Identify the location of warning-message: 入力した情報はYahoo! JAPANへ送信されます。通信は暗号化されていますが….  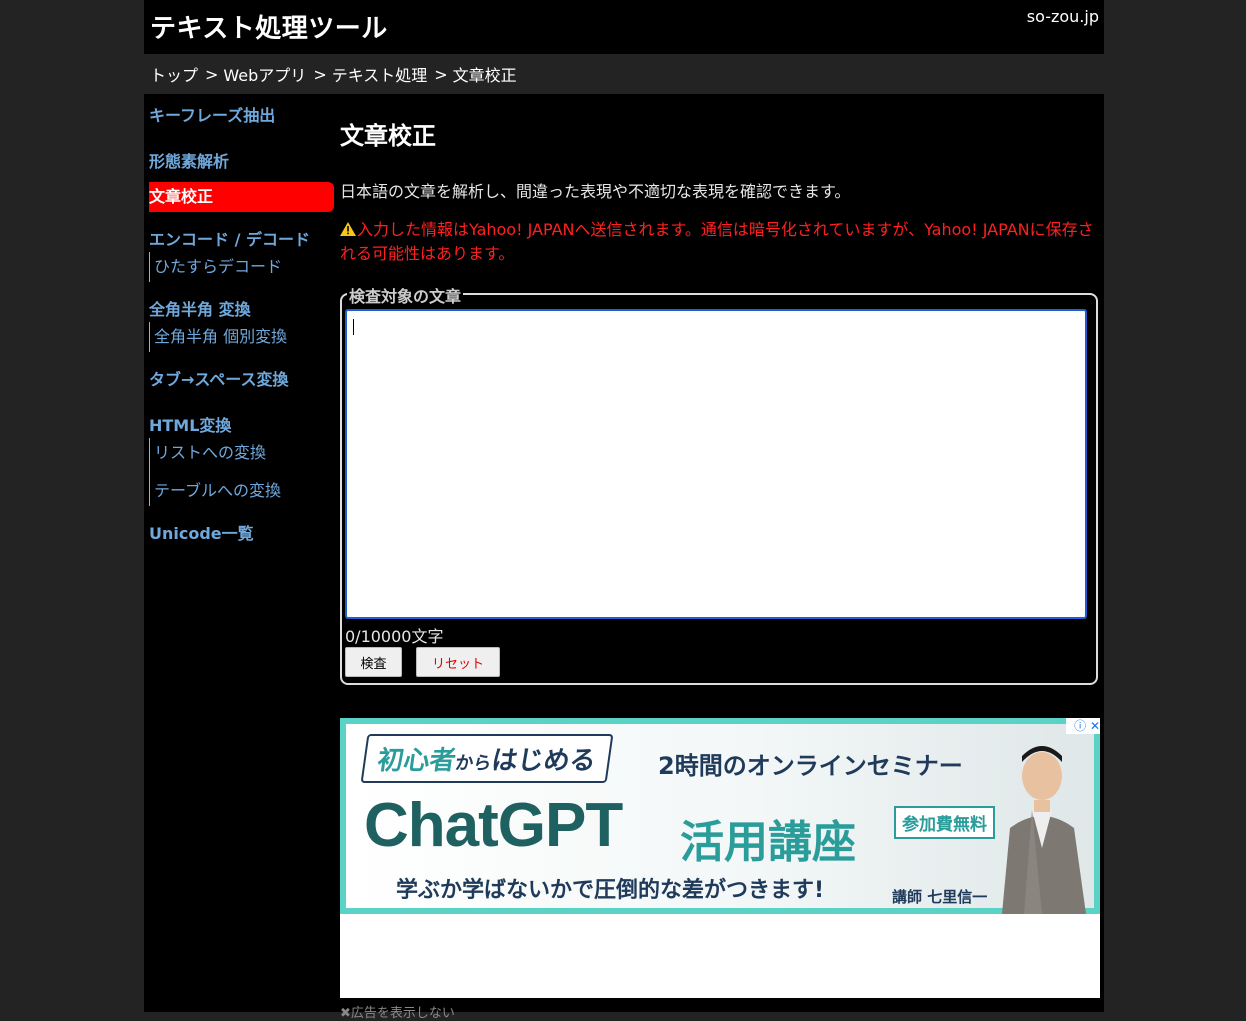
(720, 242).